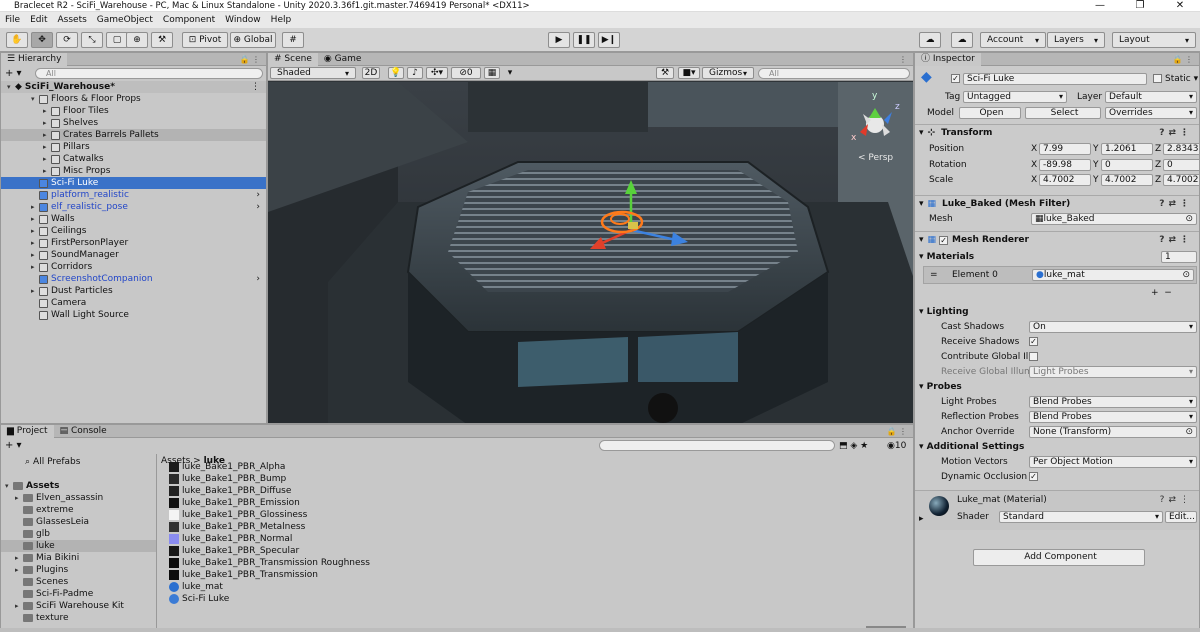  Describe the element at coordinates (189, 20) in the screenshot. I see `menu-component: Component` at that location.